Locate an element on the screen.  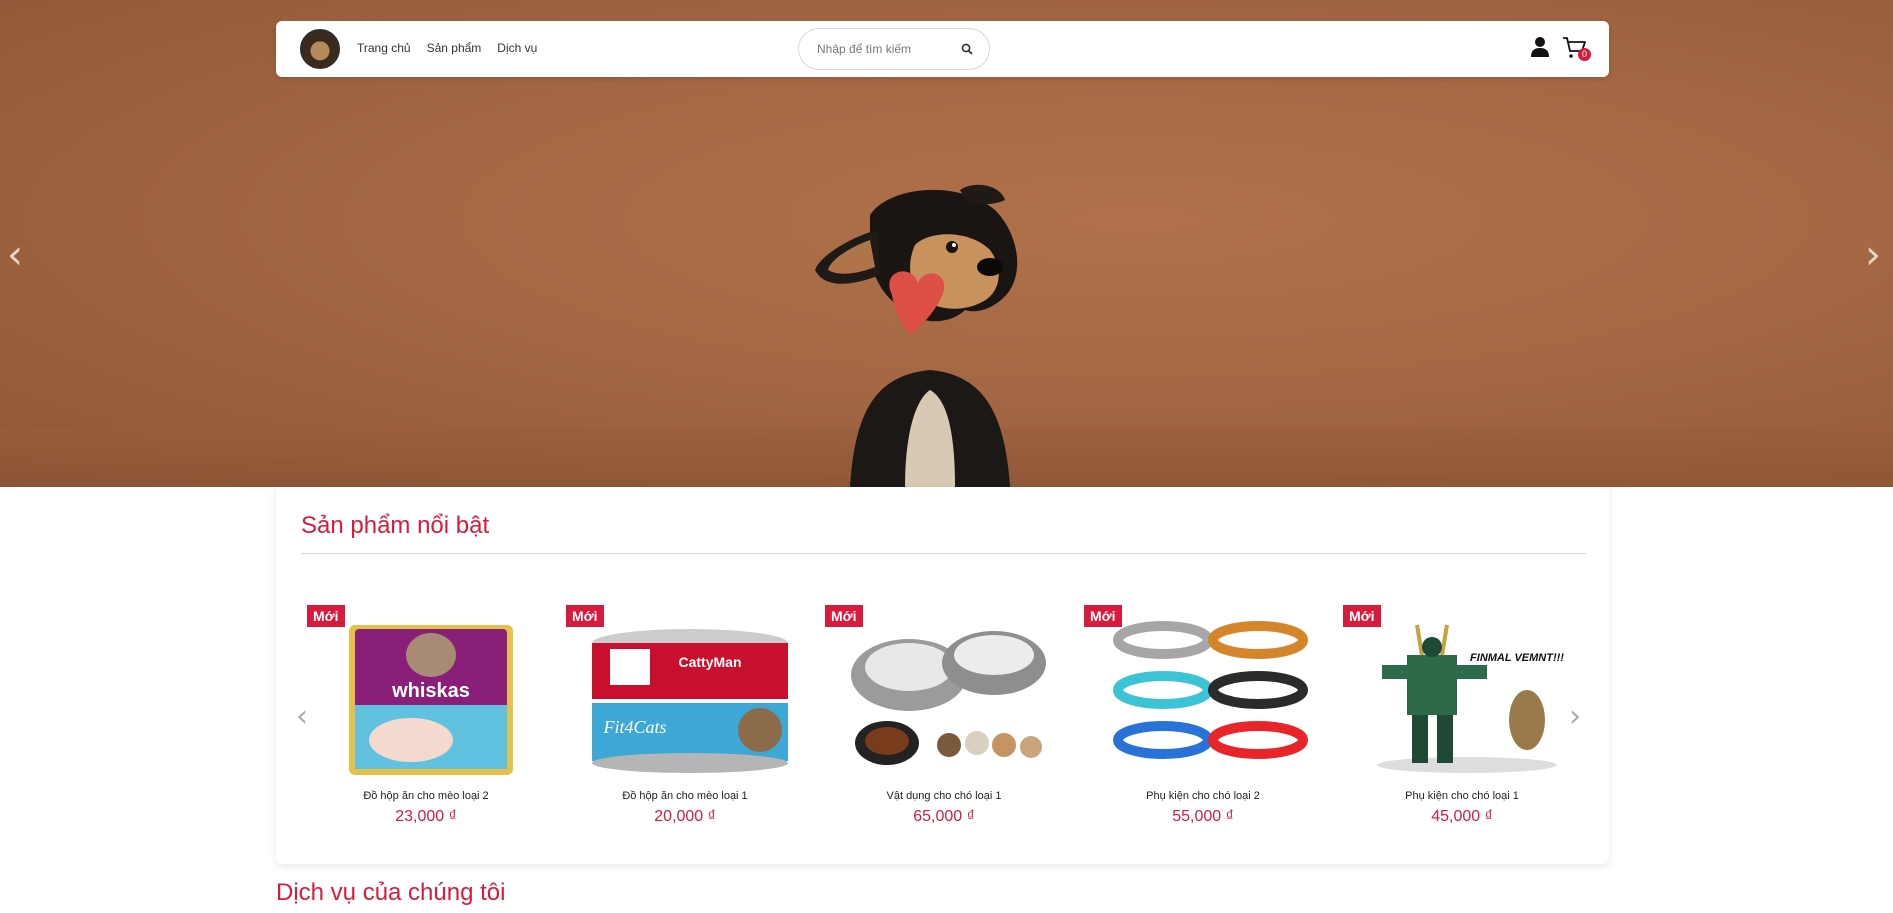
nav-link-home: Trang chủ is located at coordinates (384, 48).